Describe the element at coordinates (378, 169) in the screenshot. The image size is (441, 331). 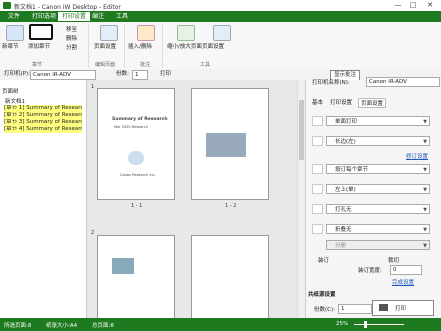
I see `staple-select: 按订每个章节 ▼` at that location.